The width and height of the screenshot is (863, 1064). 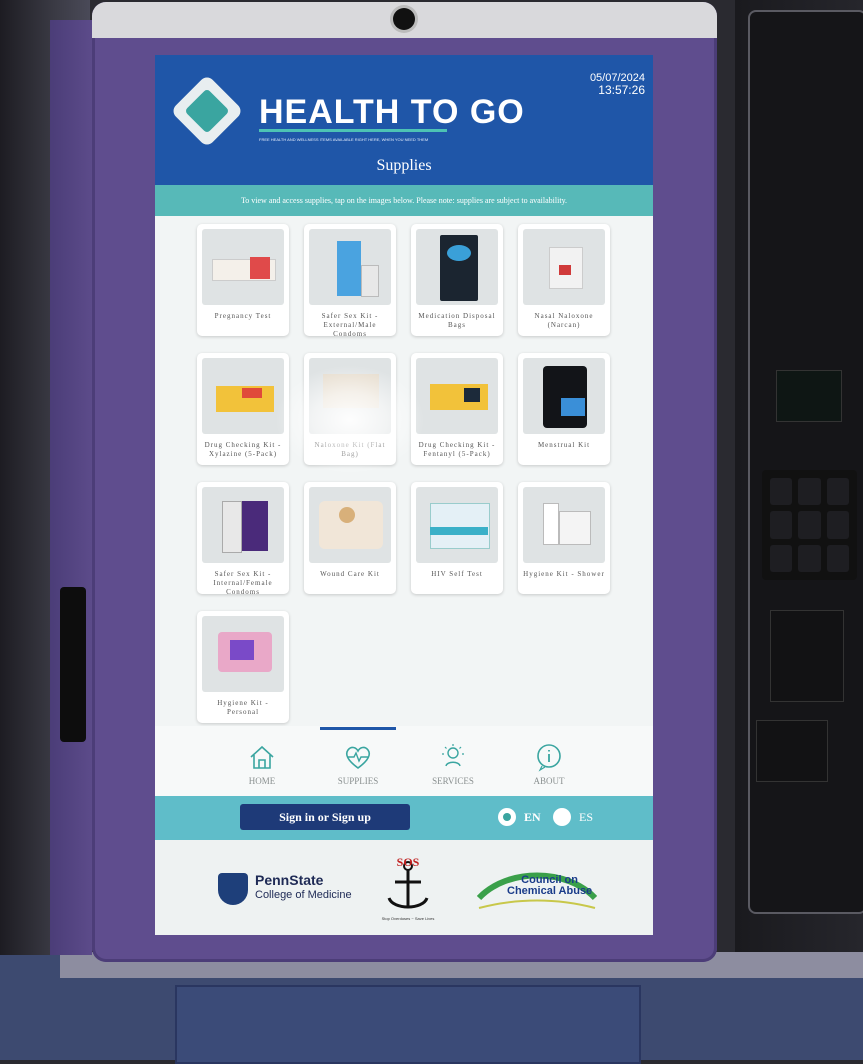 I want to click on product-label: Nasal Naloxone (Narcan), so click(x=564, y=320).